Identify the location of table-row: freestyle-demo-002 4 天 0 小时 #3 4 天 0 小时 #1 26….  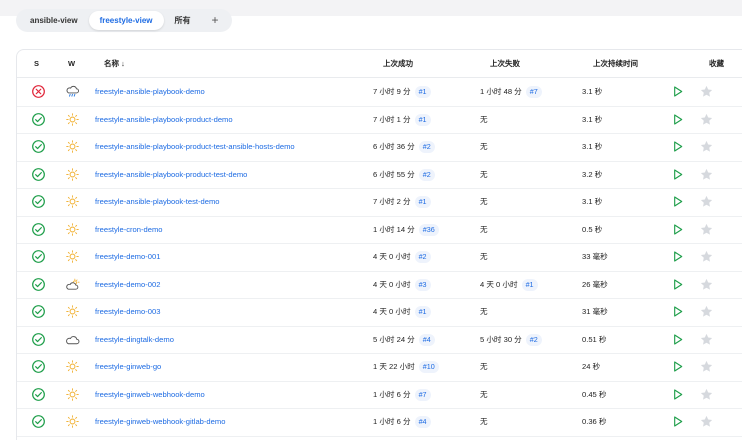
(379, 285).